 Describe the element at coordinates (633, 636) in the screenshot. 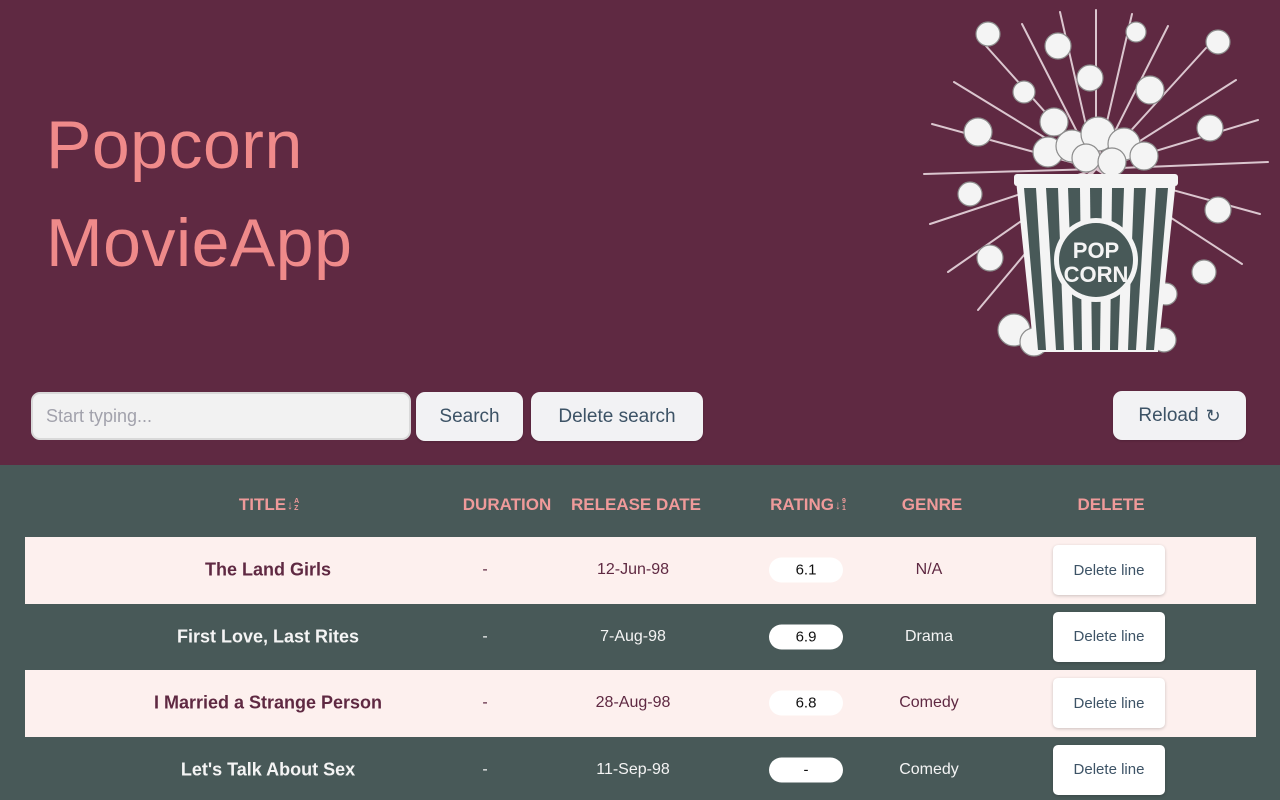

I see `movie-release-date: 7-Aug-98` at that location.